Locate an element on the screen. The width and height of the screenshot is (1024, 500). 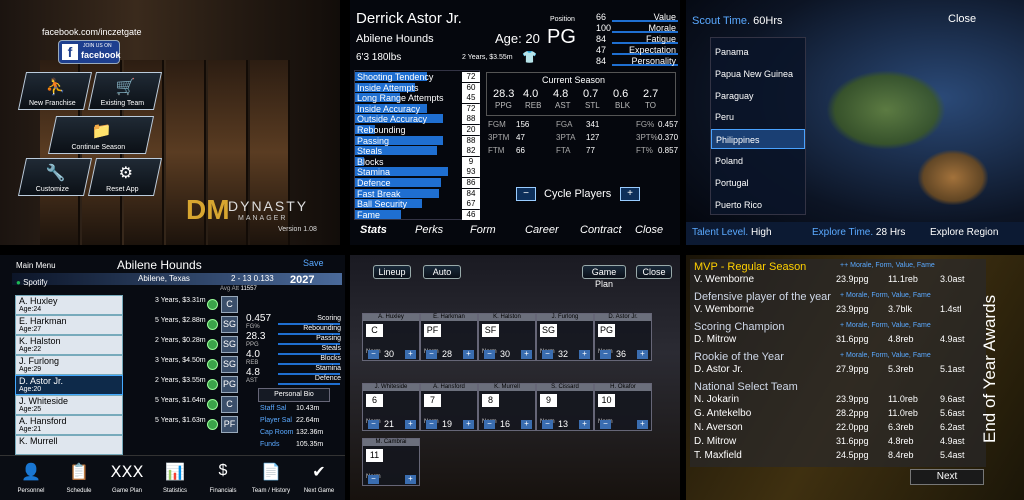
roster-row: K. Murrell is located at coordinates (129, 445).